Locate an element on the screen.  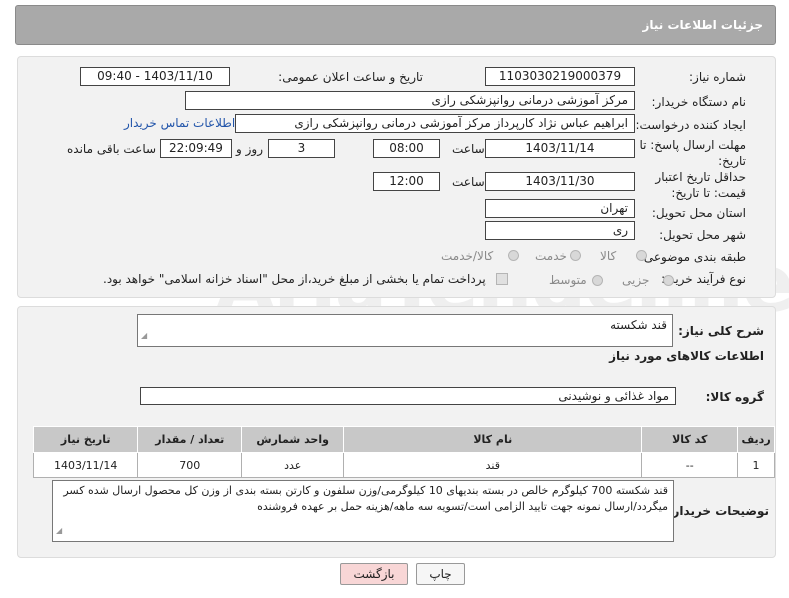
print-button: چاپ is located at coordinates (440, 574).